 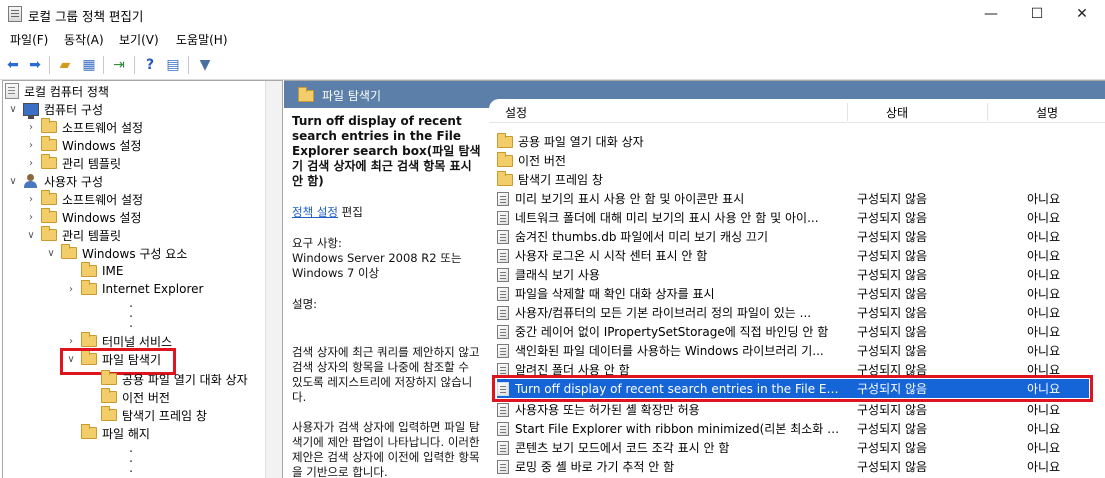 I want to click on export-list-icon: ⇥, so click(x=119, y=65).